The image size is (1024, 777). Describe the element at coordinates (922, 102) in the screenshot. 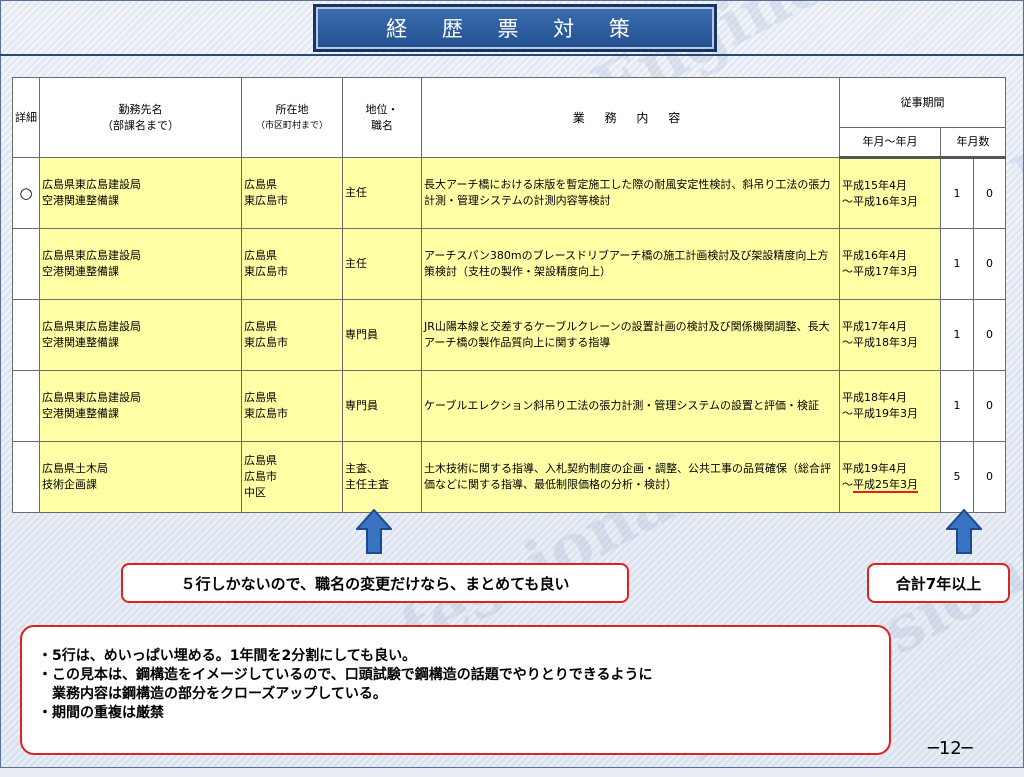

I see `header-period: 従事期間` at that location.